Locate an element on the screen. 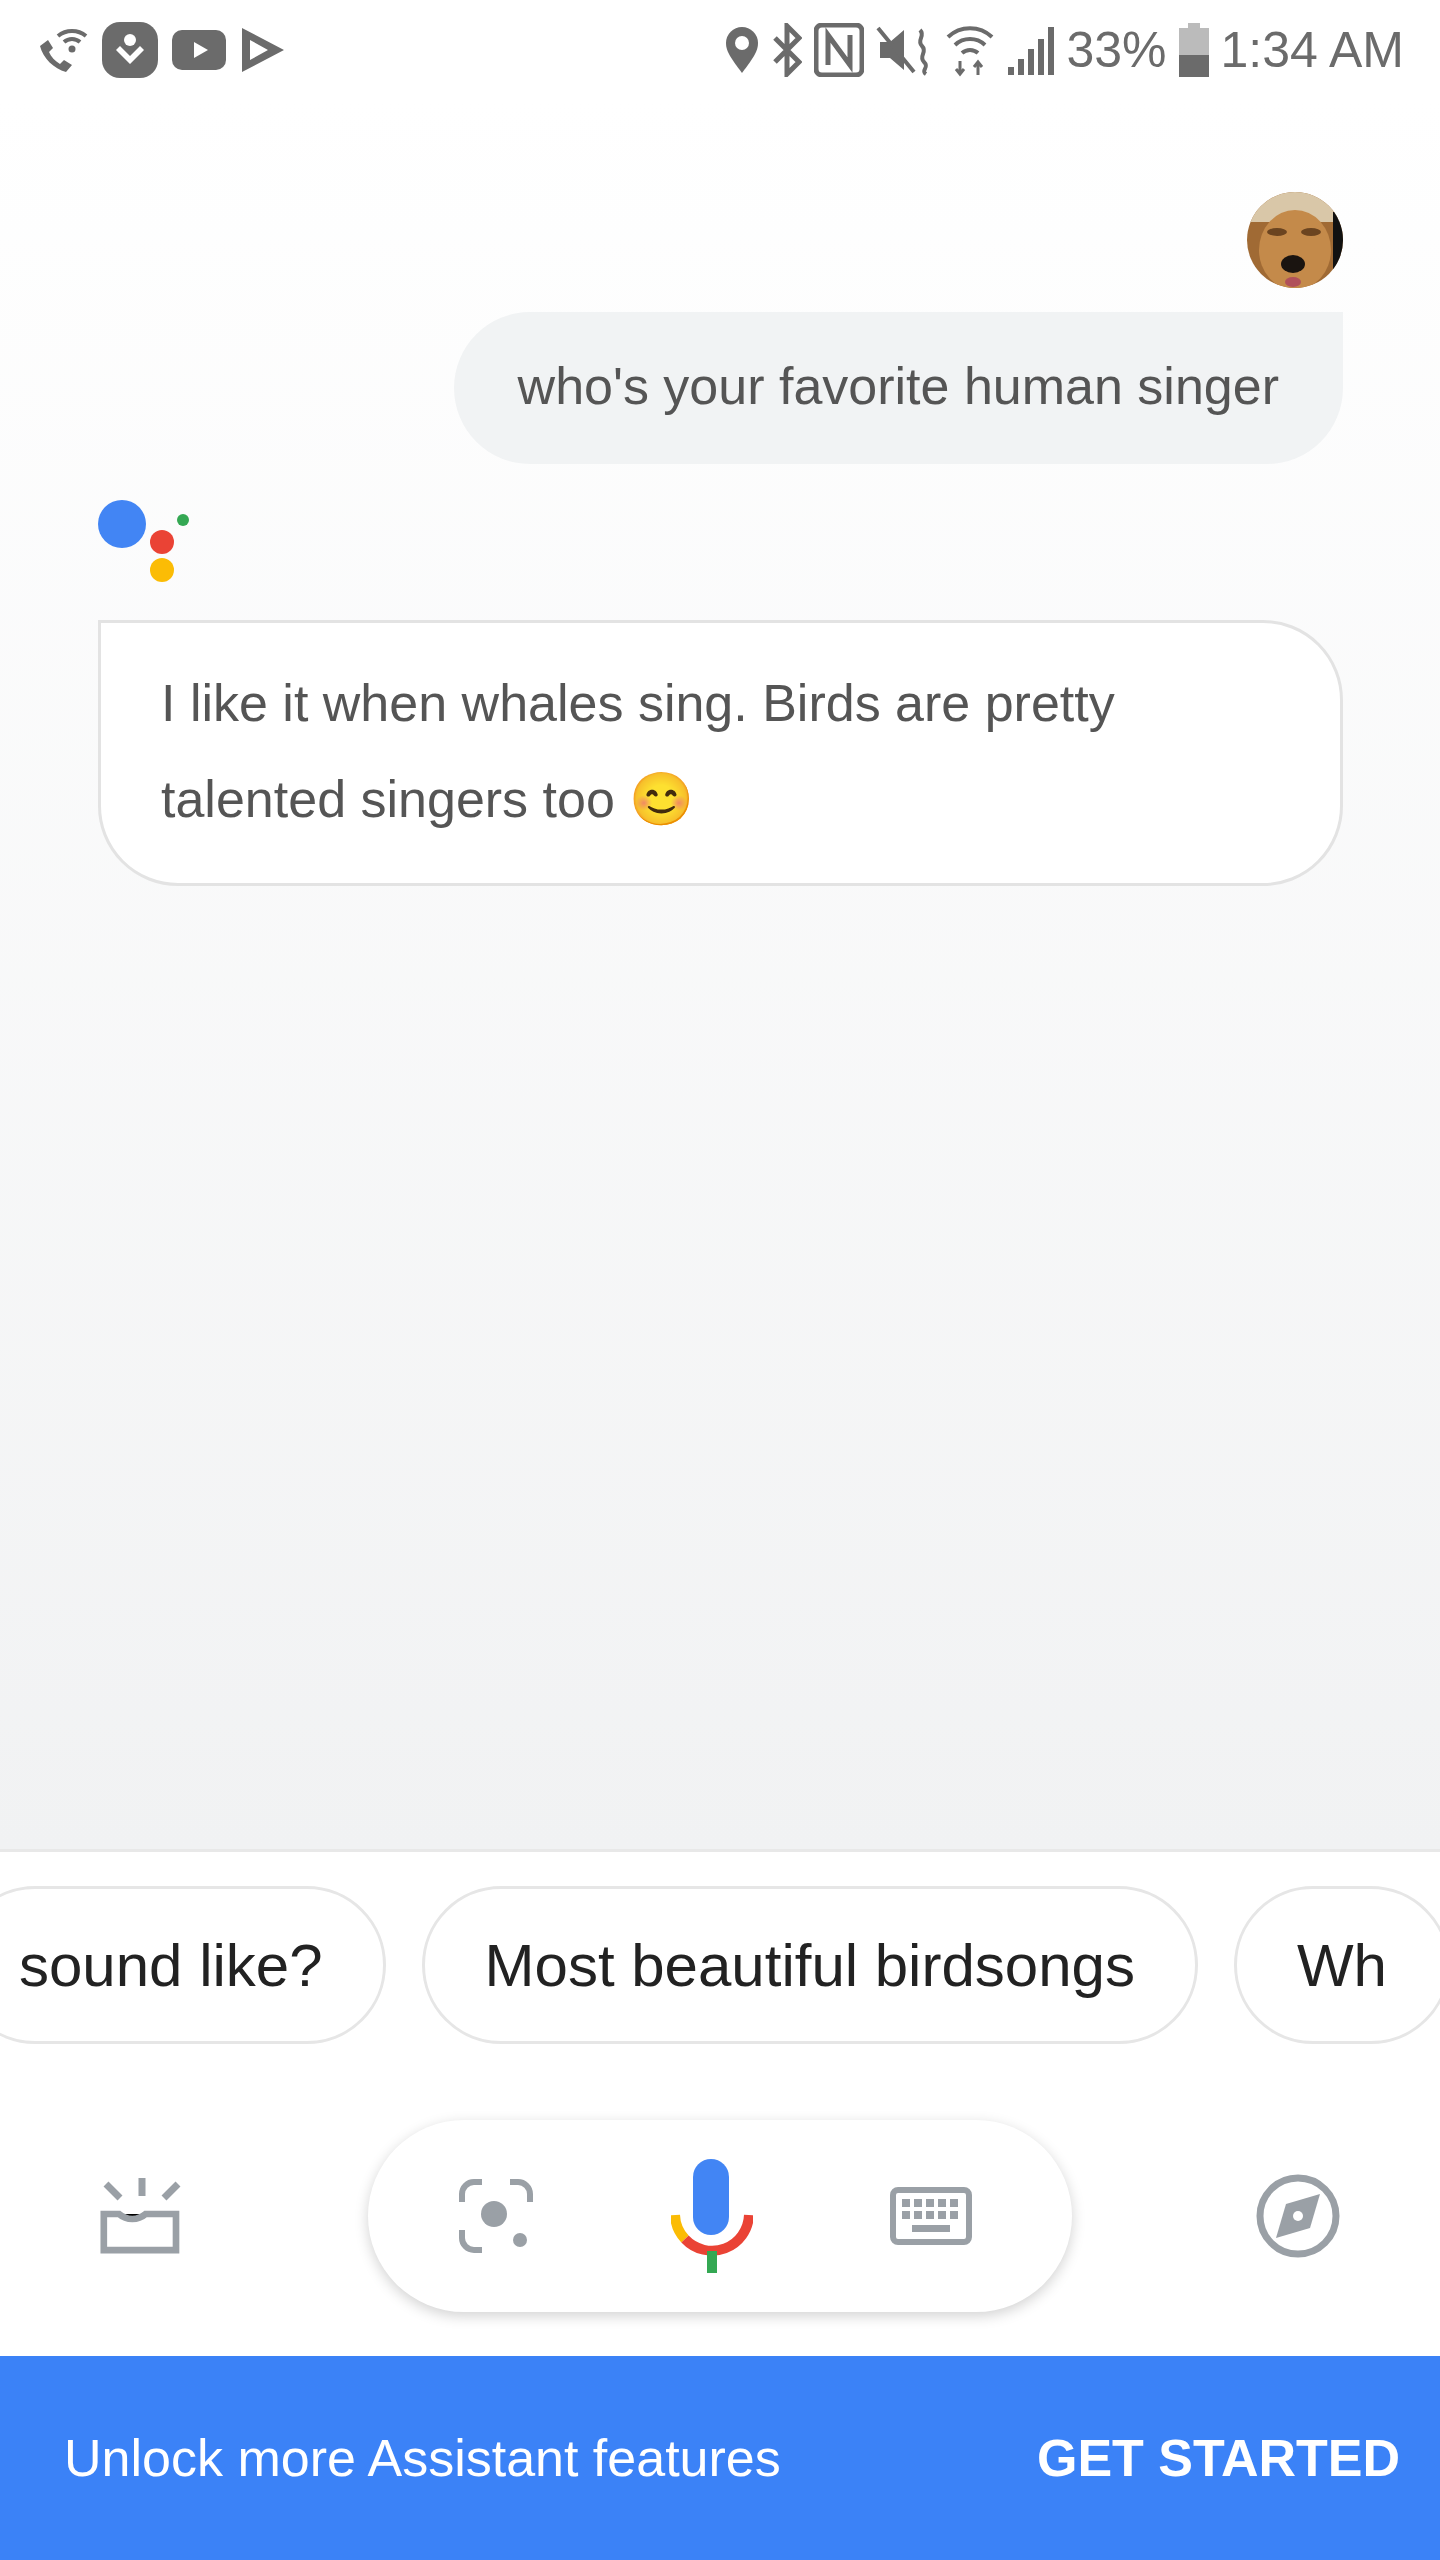 The image size is (1440, 2560). location-pin-icon is located at coordinates (742, 50).